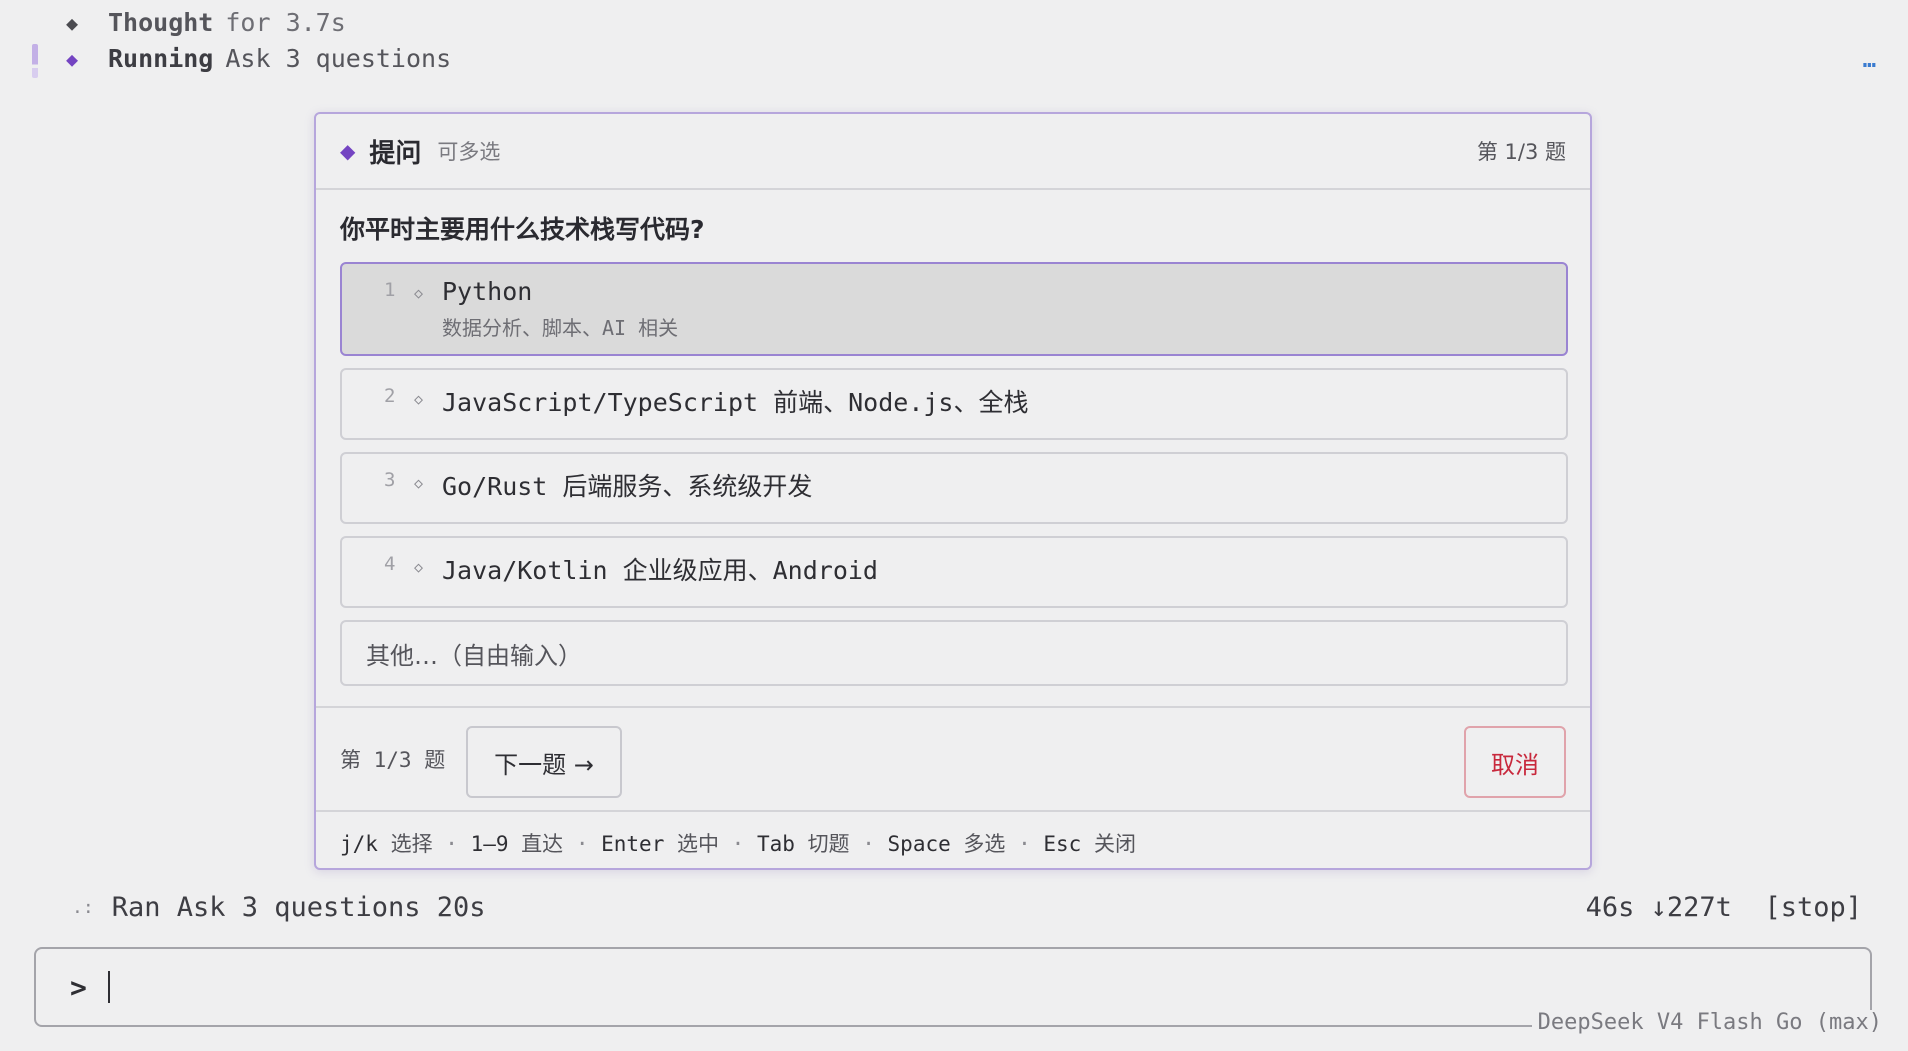 The height and width of the screenshot is (1051, 1908). What do you see at coordinates (1515, 762) in the screenshot?
I see `cancel-button: 取消` at bounding box center [1515, 762].